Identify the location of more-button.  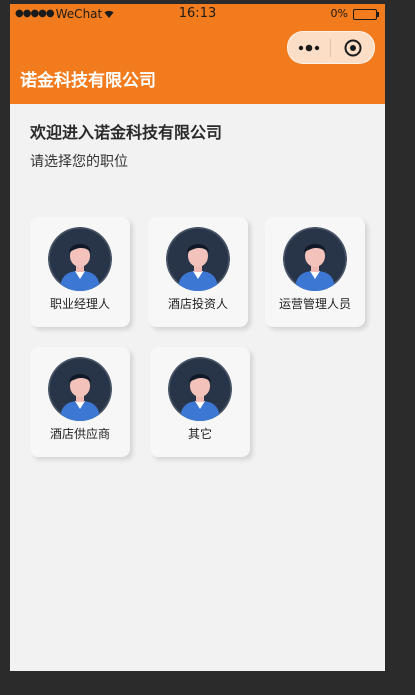
(309, 47).